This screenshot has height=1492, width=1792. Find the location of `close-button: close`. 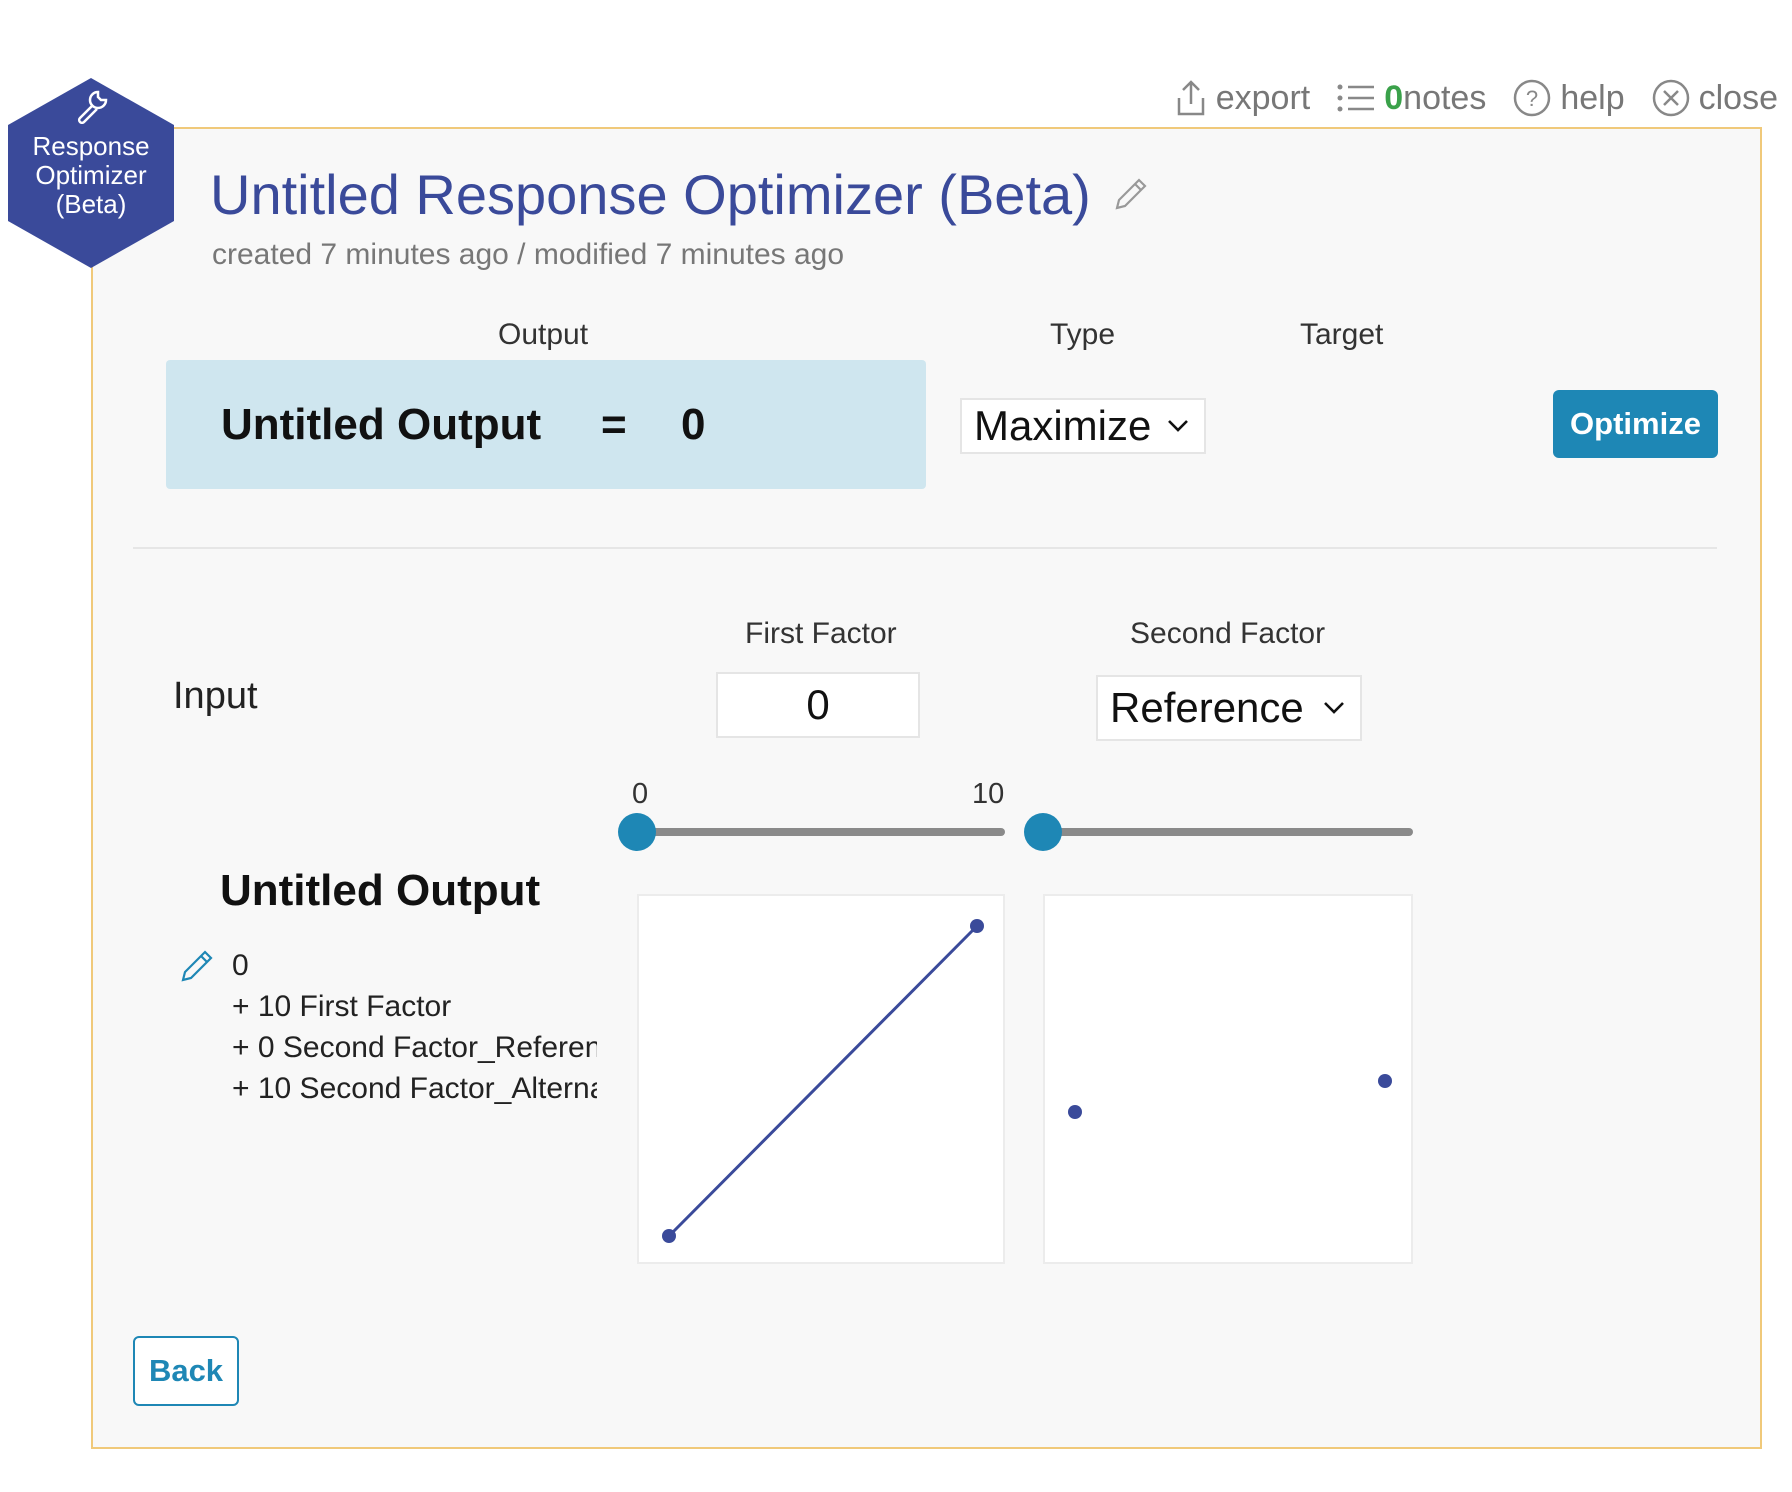

close-button: close is located at coordinates (1714, 98).